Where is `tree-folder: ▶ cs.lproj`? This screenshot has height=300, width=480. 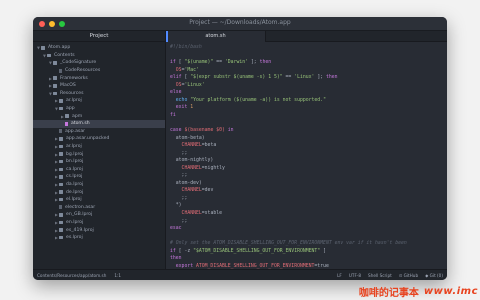
tree-folder: ▶ cs.lproj is located at coordinates (99, 177).